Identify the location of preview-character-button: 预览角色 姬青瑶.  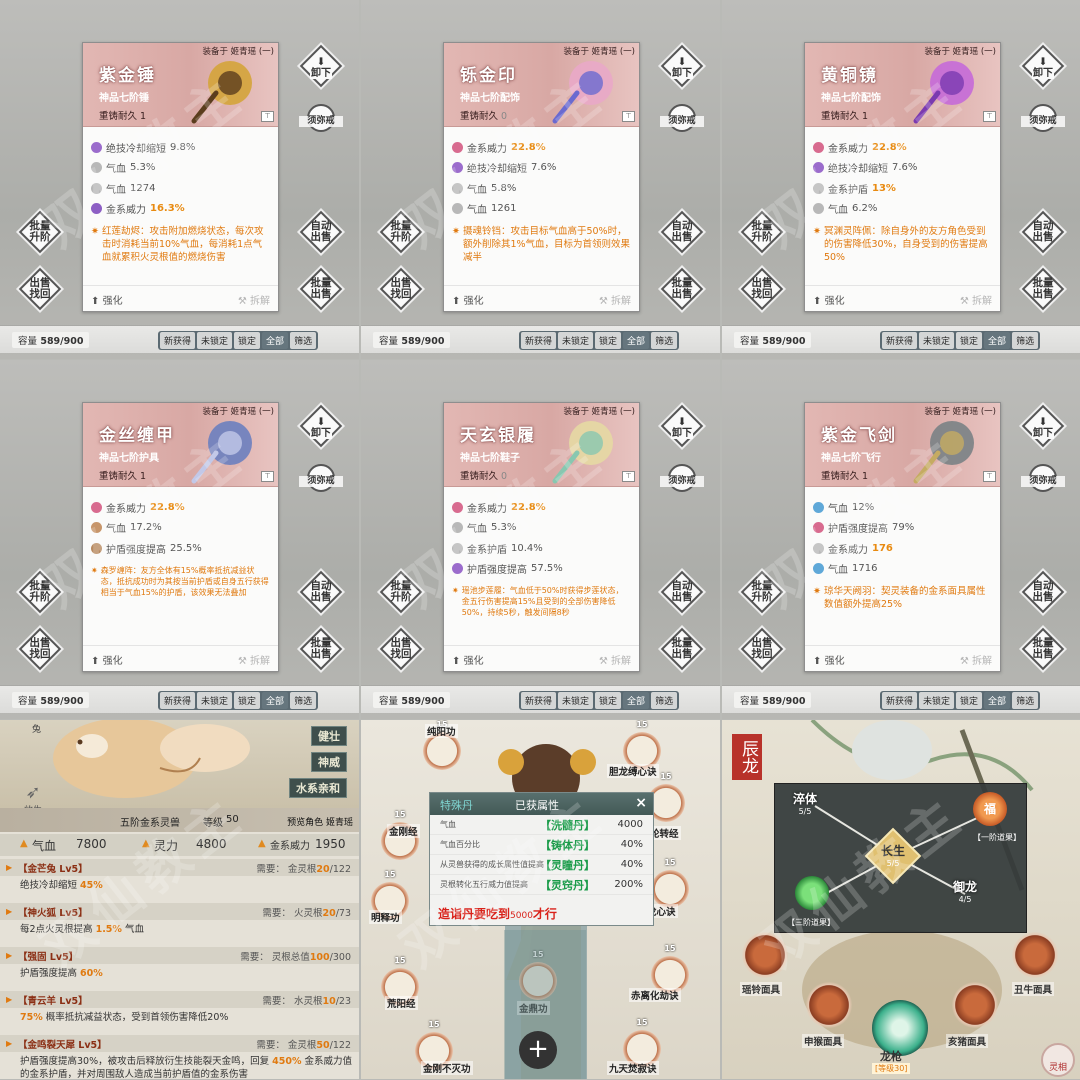
(320, 821).